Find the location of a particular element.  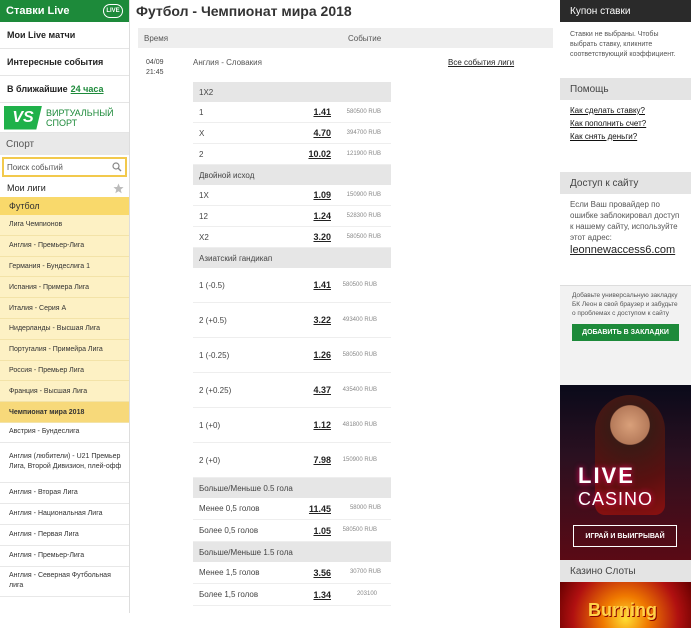

all-league-events-link: Все события лиги is located at coordinates (481, 62).